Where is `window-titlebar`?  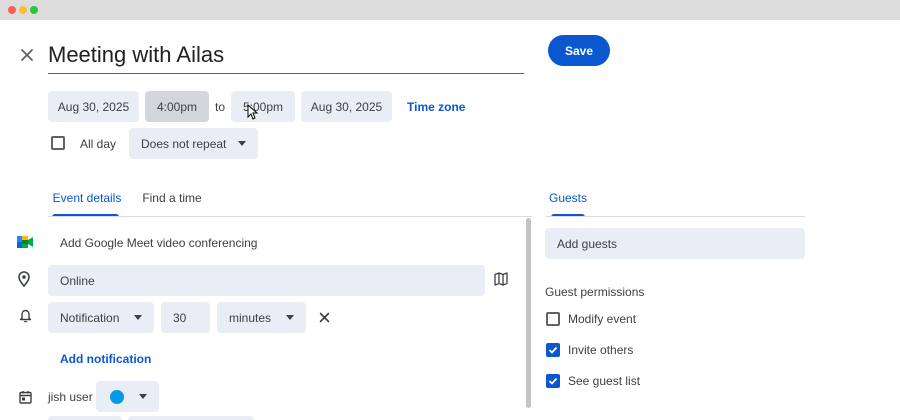
window-titlebar is located at coordinates (450, 10).